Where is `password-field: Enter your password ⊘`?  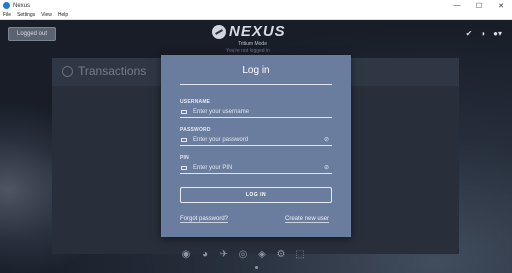
password-field: Enter your password ⊘ is located at coordinates (256, 140).